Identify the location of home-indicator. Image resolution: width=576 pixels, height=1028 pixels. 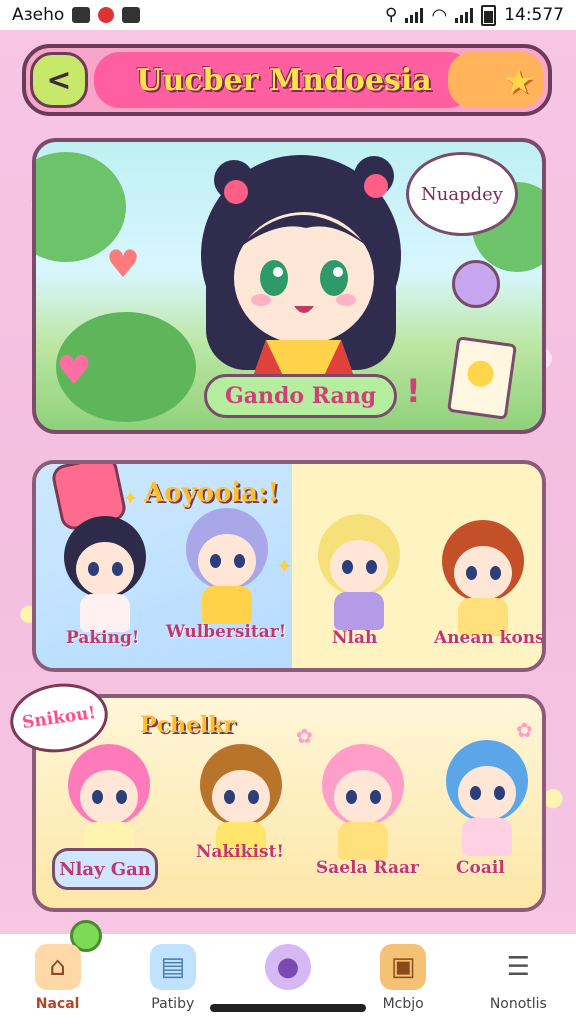
(288, 1008).